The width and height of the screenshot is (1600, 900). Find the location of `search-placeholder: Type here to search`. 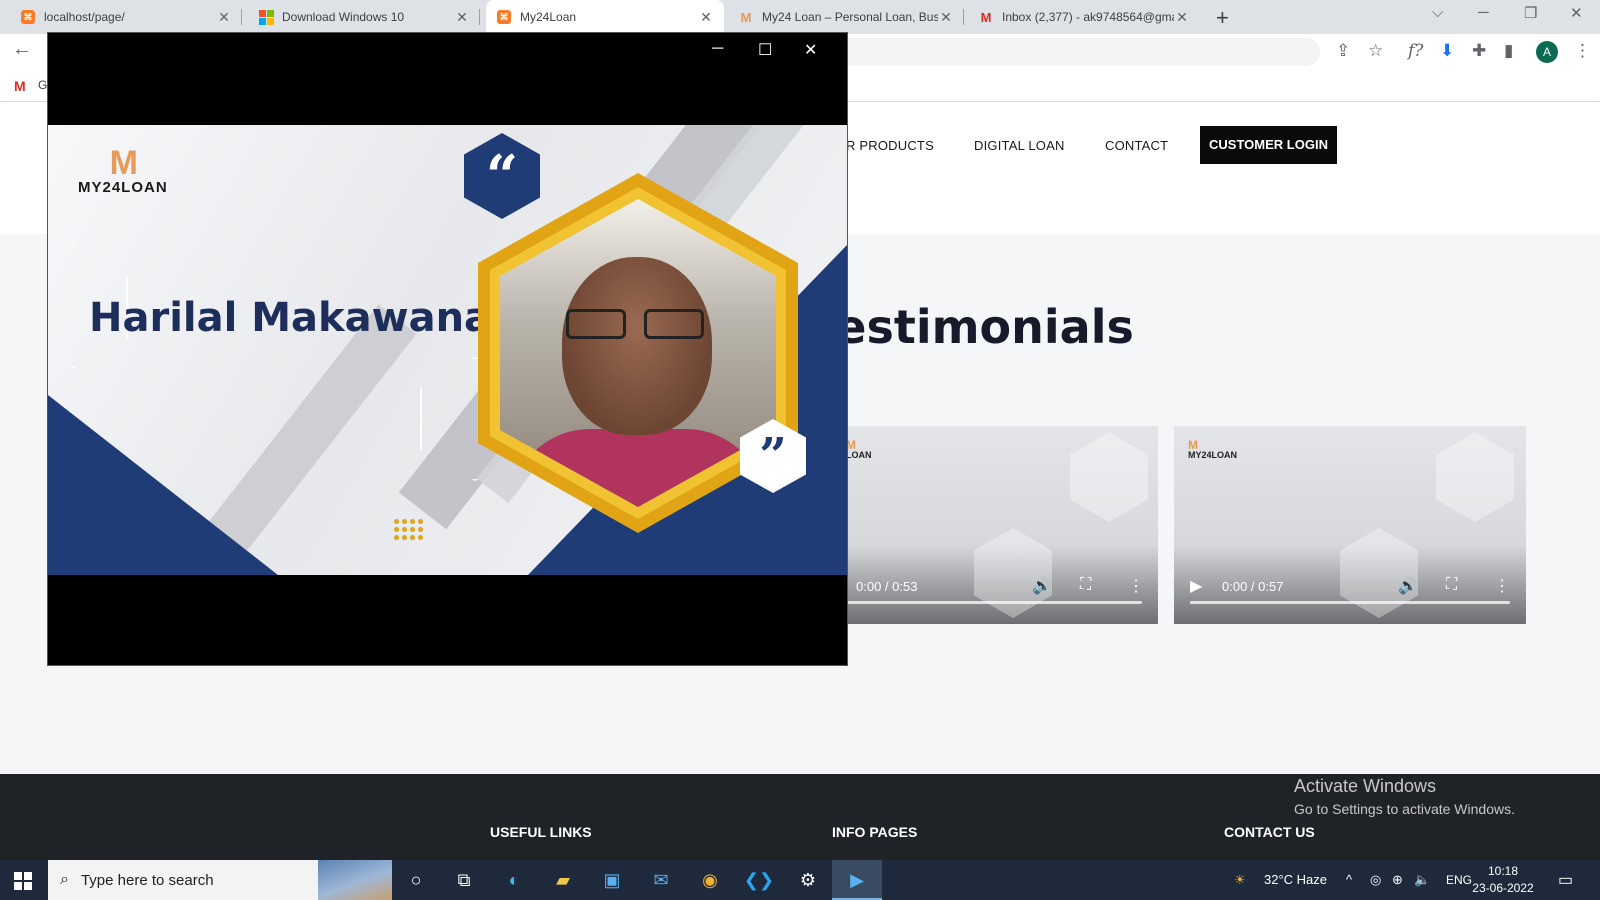

search-placeholder: Type here to search is located at coordinates (147, 880).